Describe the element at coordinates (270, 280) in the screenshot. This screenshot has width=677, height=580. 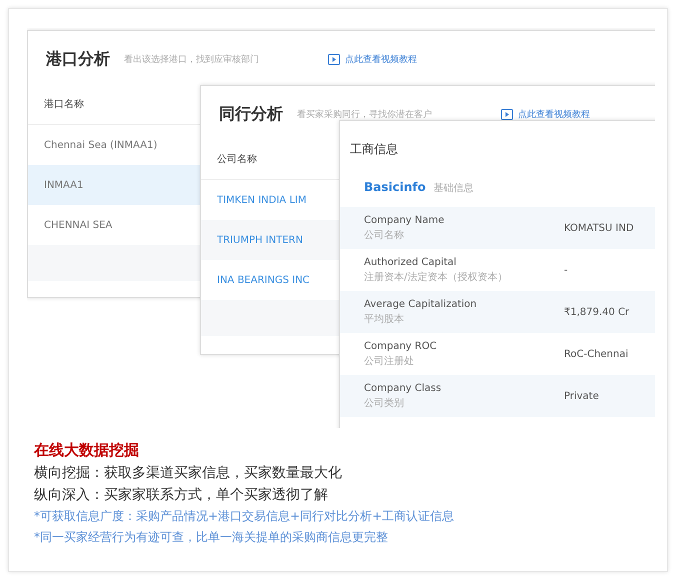
I see `company-link: INA BEARINGS INC` at that location.